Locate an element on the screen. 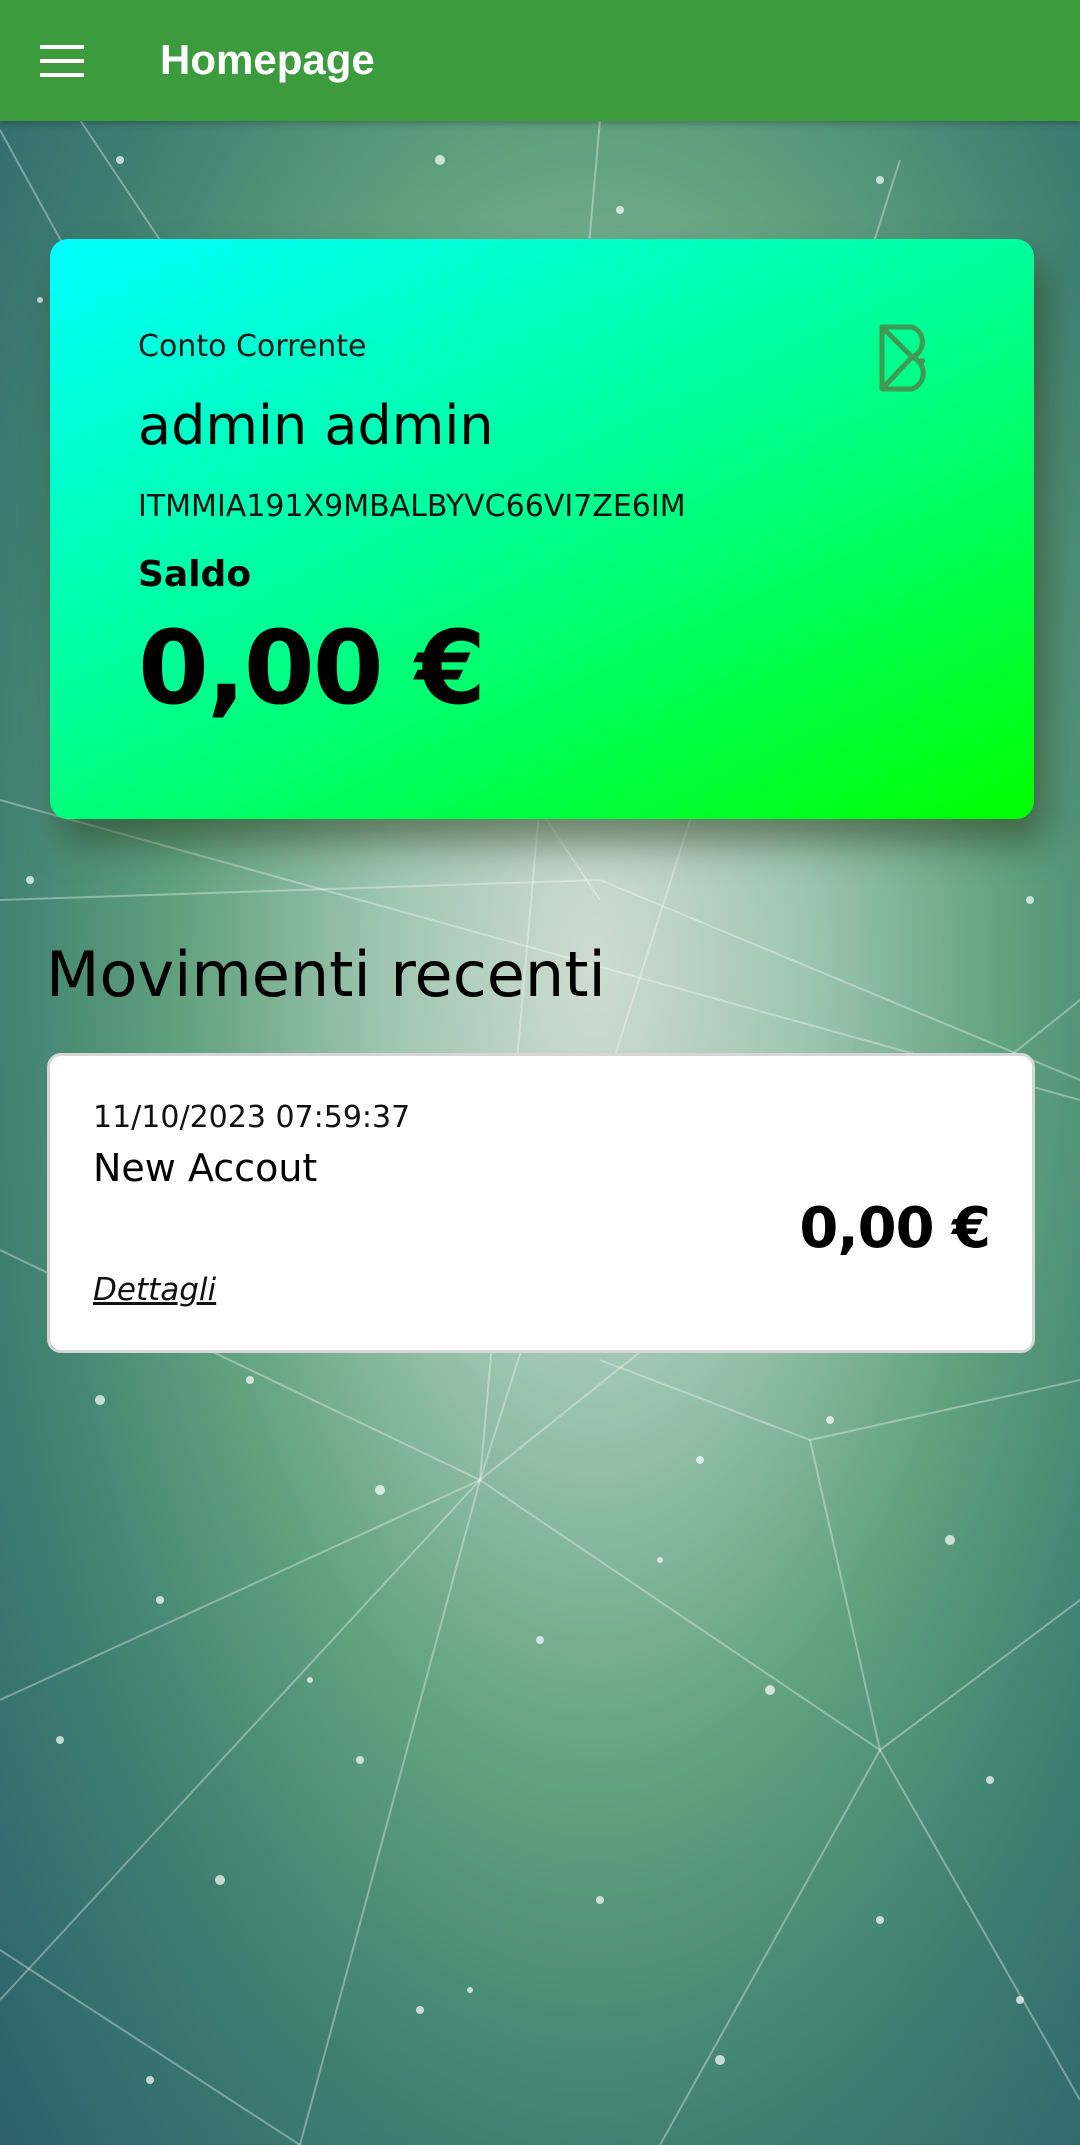 This screenshot has width=1080, height=2145. hamburger-menu-icon is located at coordinates (62, 61).